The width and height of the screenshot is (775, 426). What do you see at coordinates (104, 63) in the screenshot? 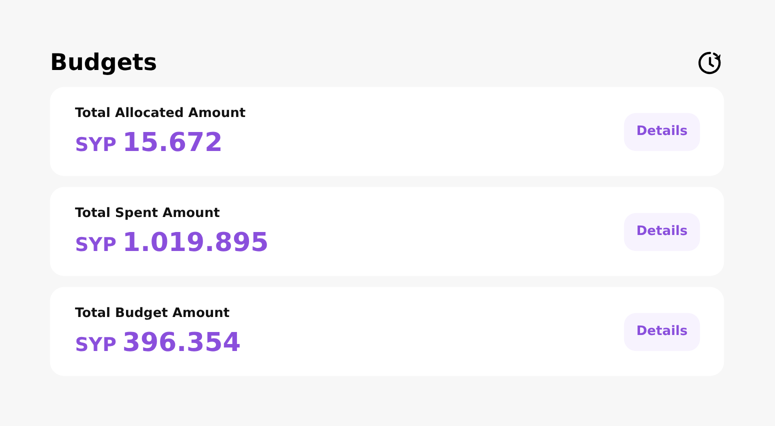
I see `page-title: Budgets` at bounding box center [104, 63].